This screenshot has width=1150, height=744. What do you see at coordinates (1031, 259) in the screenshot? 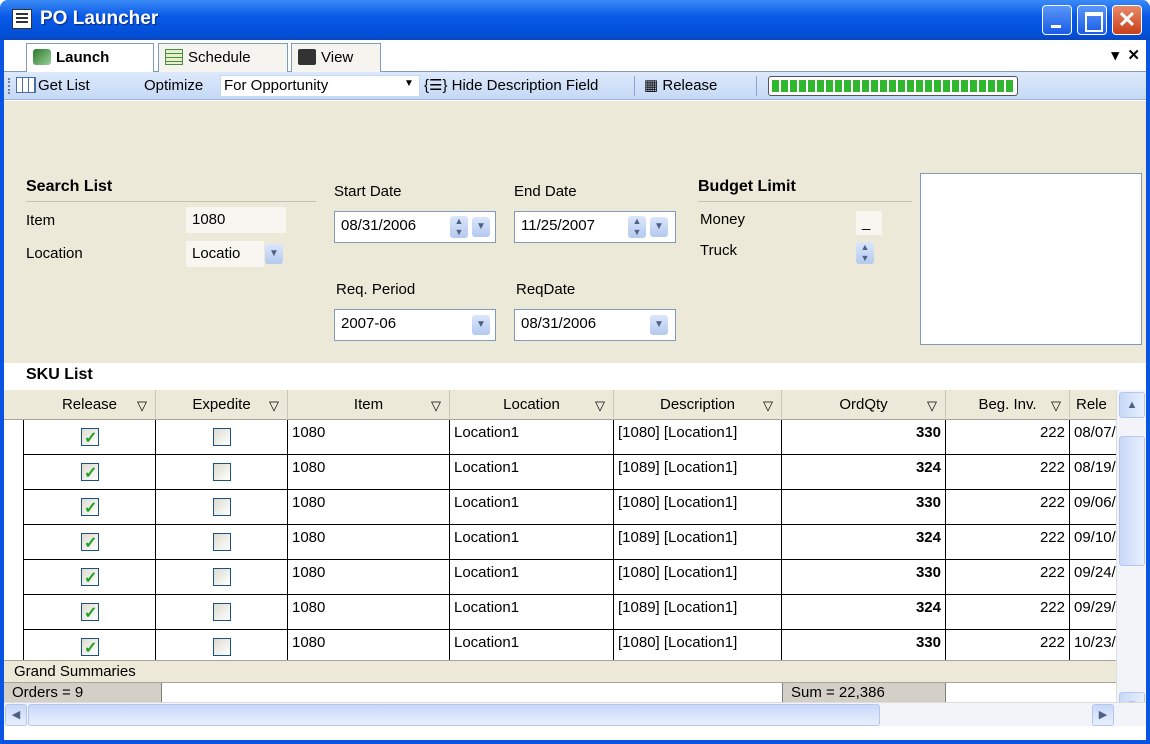
I see `notes-box` at bounding box center [1031, 259].